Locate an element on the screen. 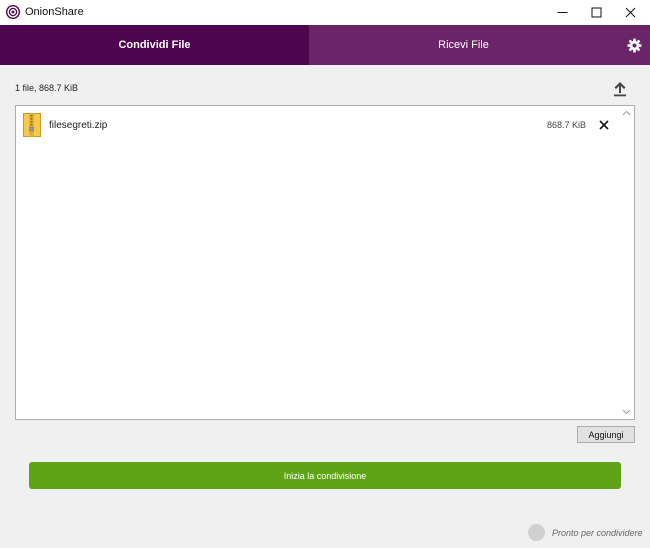  minimize-button is located at coordinates (563, 12).